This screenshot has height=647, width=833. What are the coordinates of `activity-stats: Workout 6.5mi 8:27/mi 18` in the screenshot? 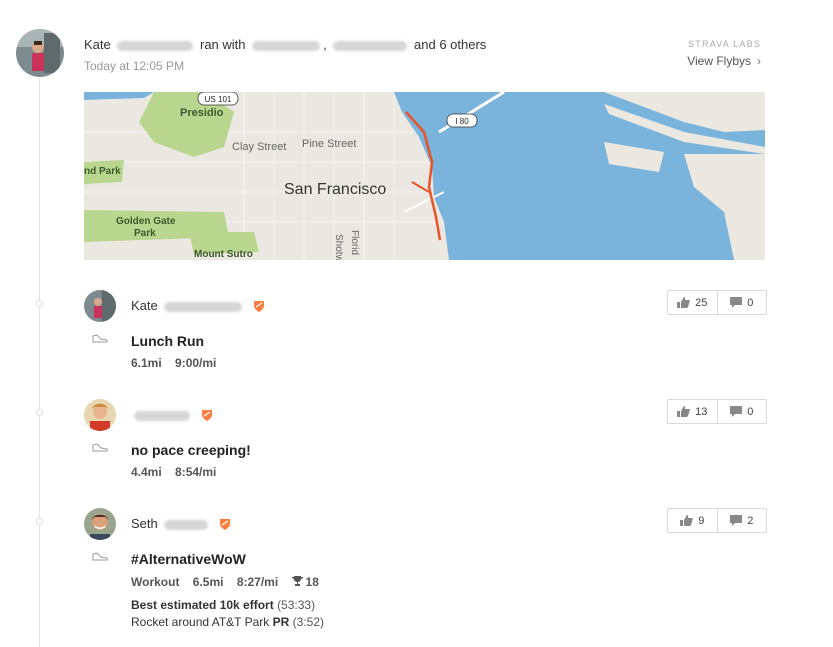 It's located at (235, 582).